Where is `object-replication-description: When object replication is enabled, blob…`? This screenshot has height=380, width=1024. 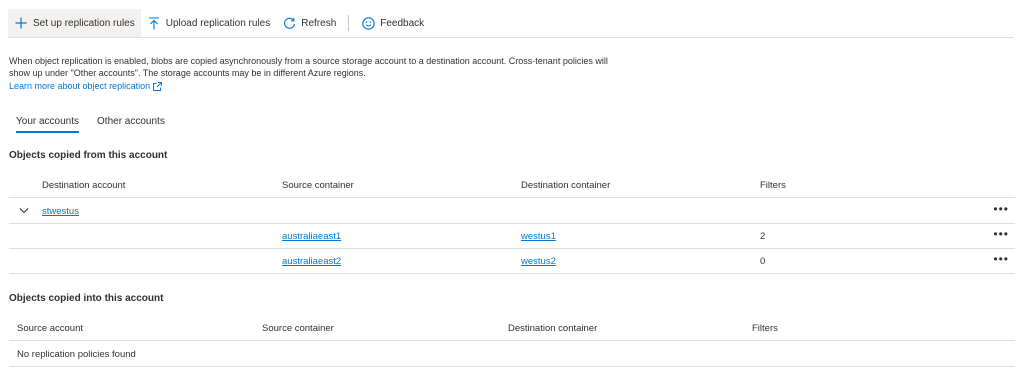
object-replication-description: When object replication is enabled, blob… is located at coordinates (308, 67).